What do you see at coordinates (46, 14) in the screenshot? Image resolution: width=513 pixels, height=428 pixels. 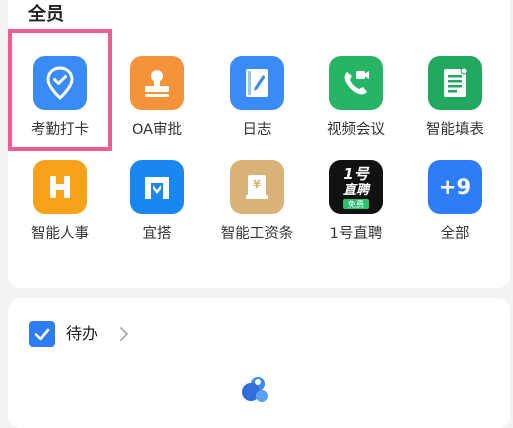 I see `section-title: 全员` at bounding box center [46, 14].